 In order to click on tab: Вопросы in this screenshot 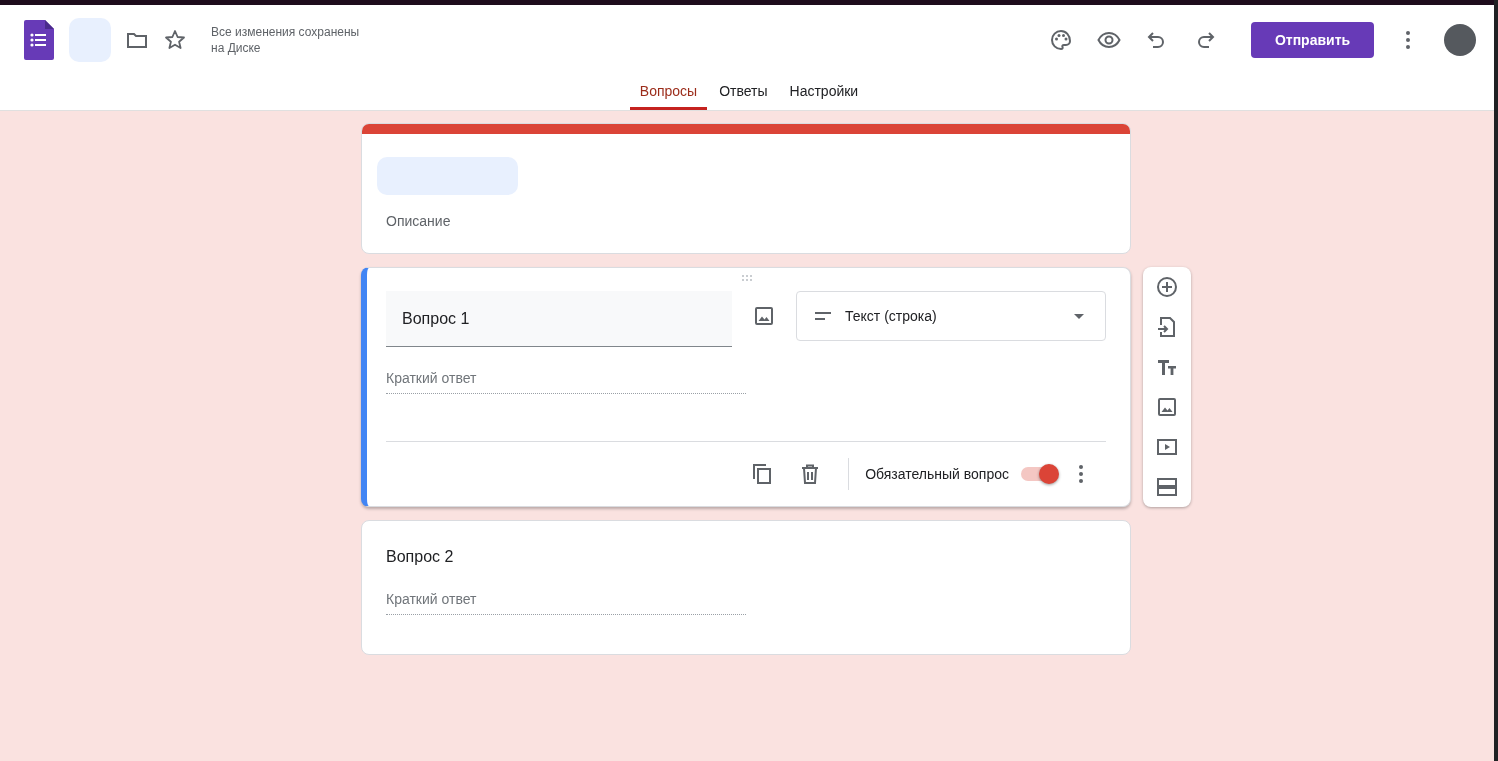, I will do `click(668, 92)`.